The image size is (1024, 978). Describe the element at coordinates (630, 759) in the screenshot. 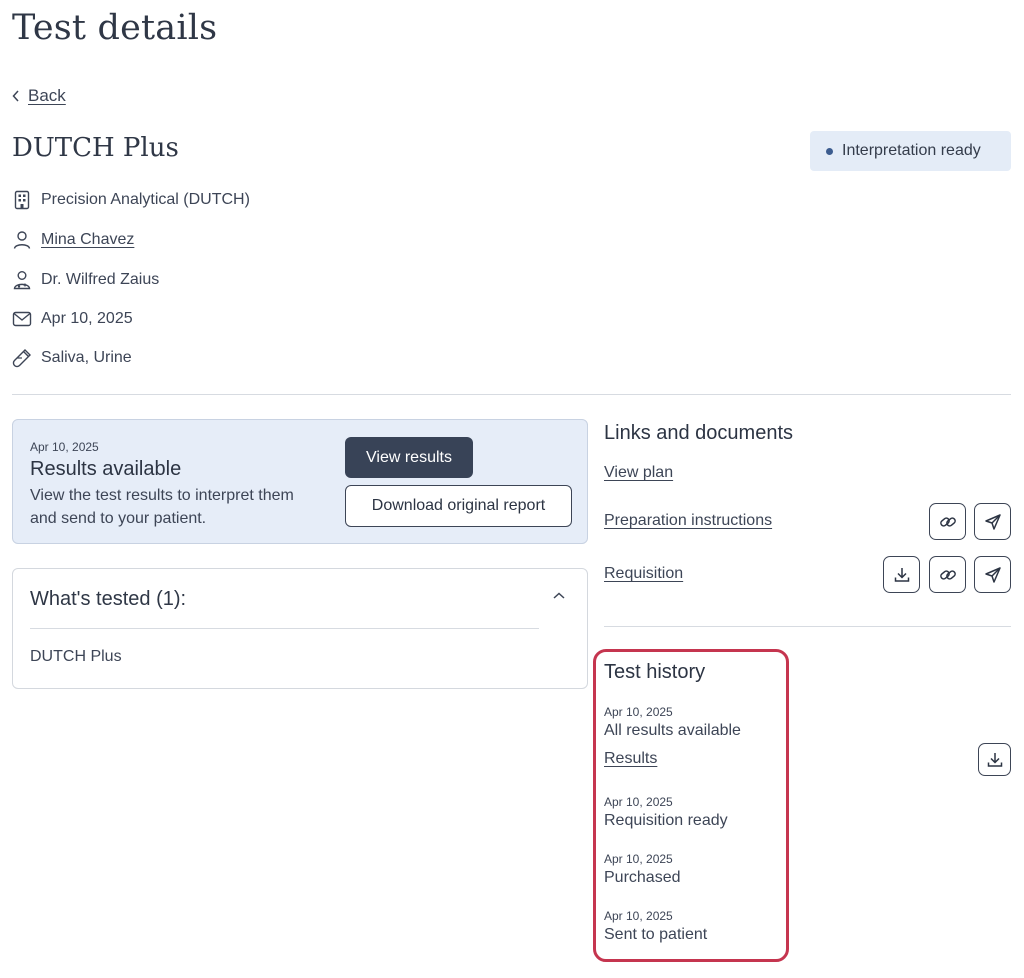

I see `history-results-link: Results` at that location.